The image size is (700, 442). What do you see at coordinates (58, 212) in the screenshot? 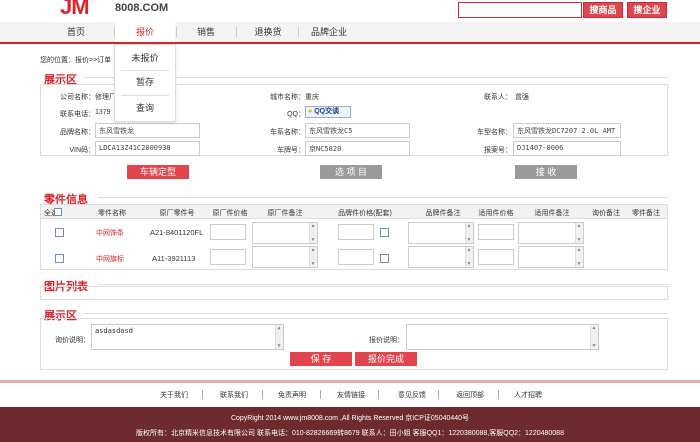
I see `select-all-checkbox` at bounding box center [58, 212].